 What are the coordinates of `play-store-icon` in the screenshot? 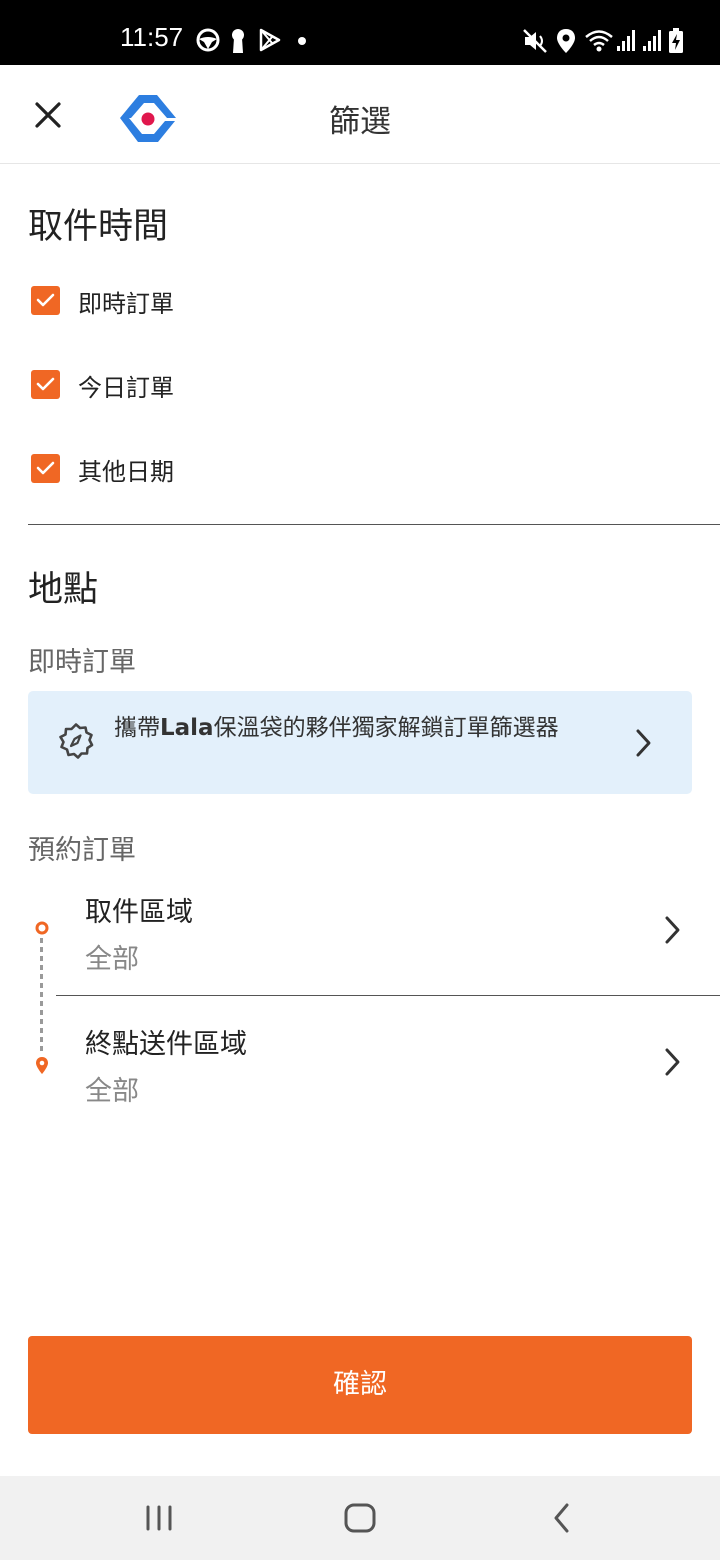 It's located at (270, 40).